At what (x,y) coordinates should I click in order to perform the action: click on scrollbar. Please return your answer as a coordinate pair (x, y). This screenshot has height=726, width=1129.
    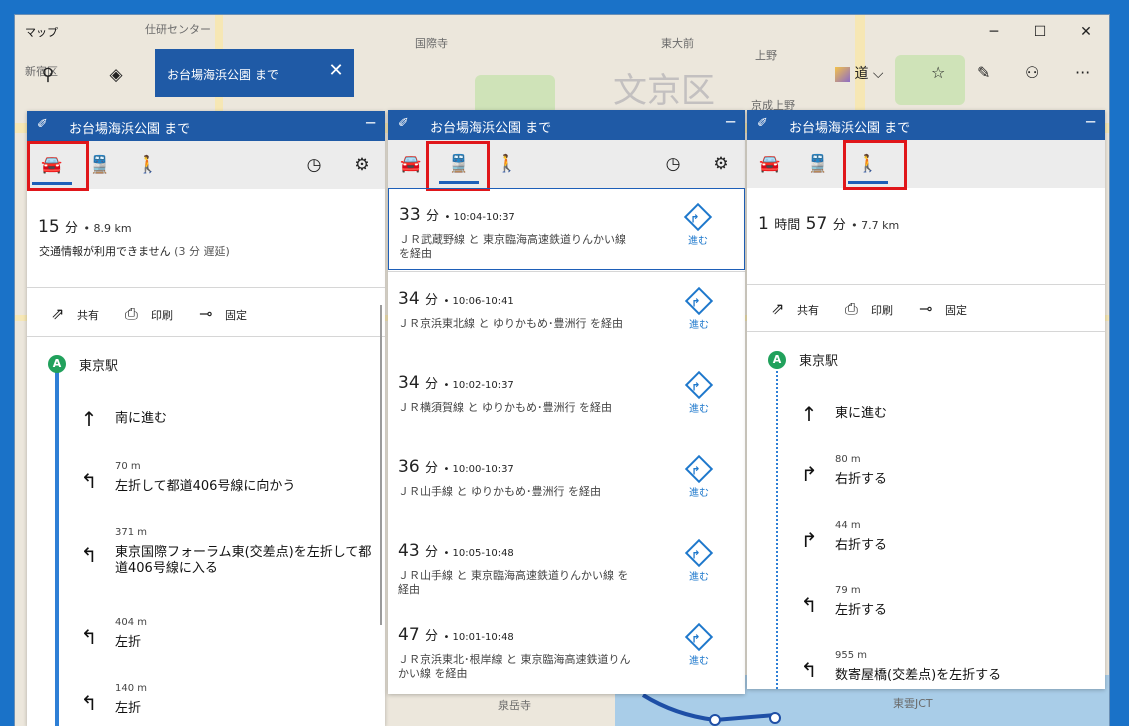
    Looking at the image, I should click on (381, 465).